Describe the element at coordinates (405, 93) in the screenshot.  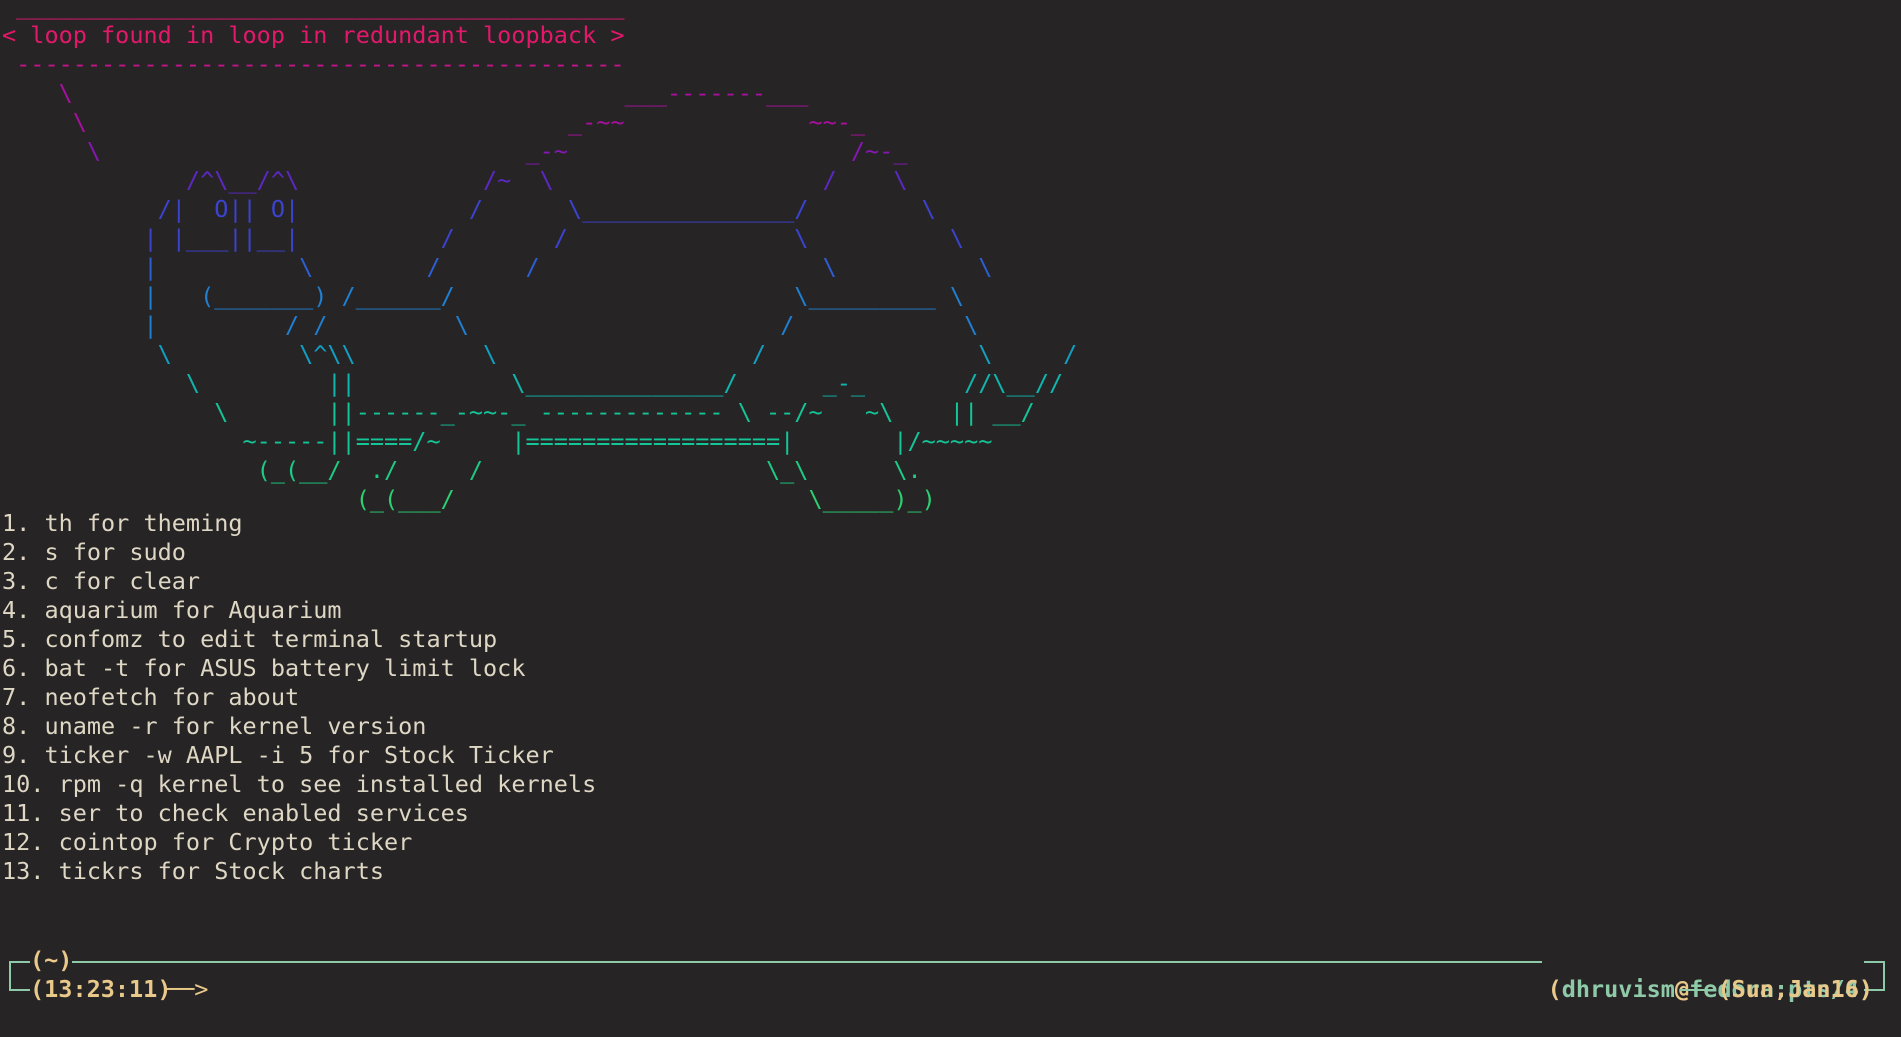
I see `ascii-line: \ ___-------___` at that location.